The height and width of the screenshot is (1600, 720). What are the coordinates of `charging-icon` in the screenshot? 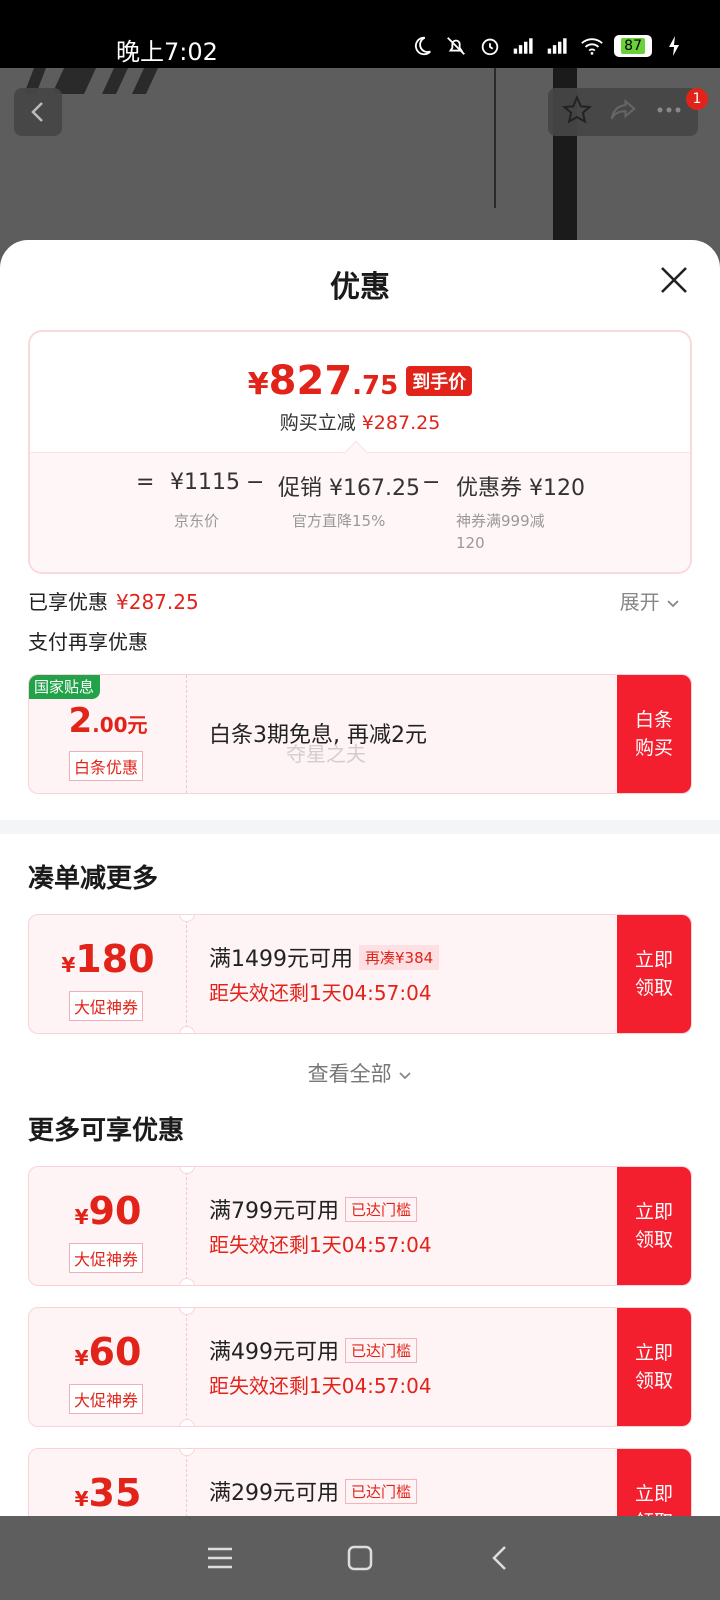 It's located at (674, 46).